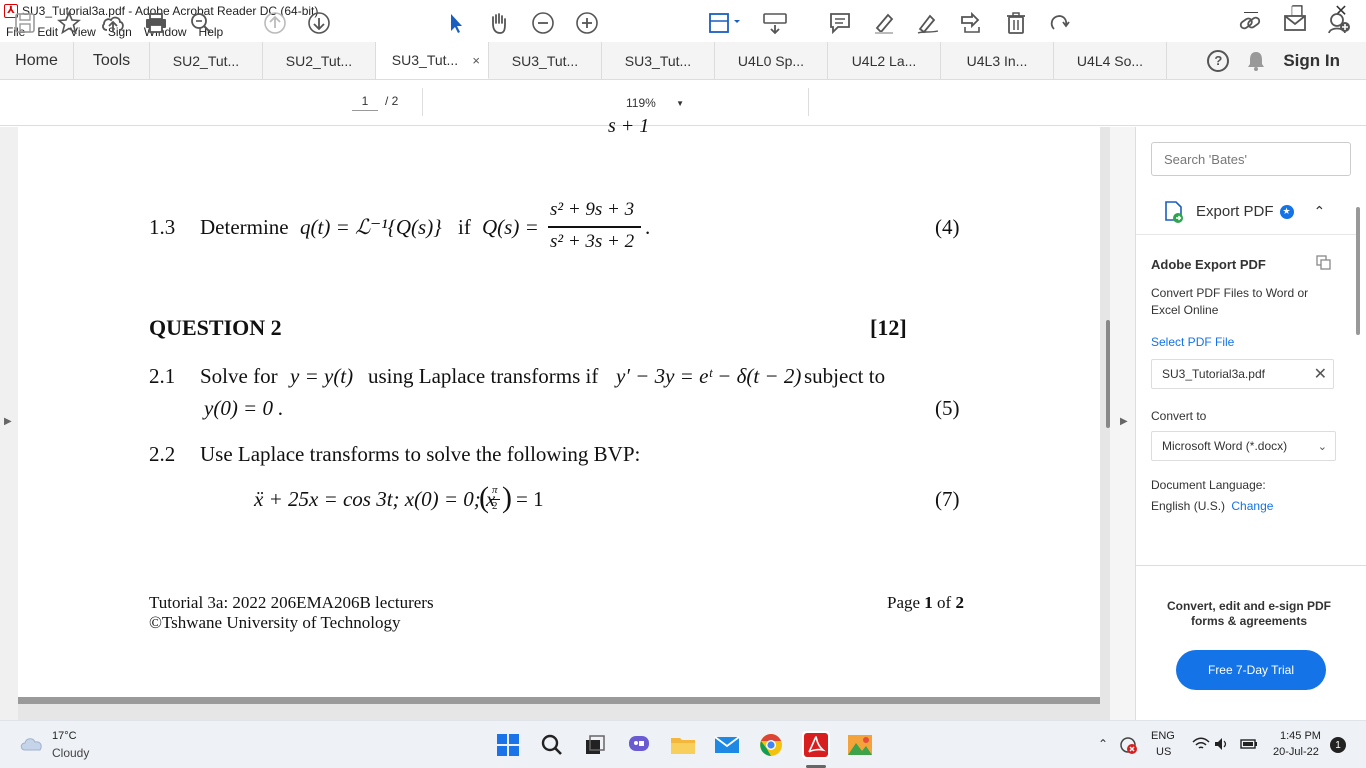 The image size is (1366, 768). Describe the element at coordinates (455, 23) in the screenshot. I see `select-cursor-icon` at that location.